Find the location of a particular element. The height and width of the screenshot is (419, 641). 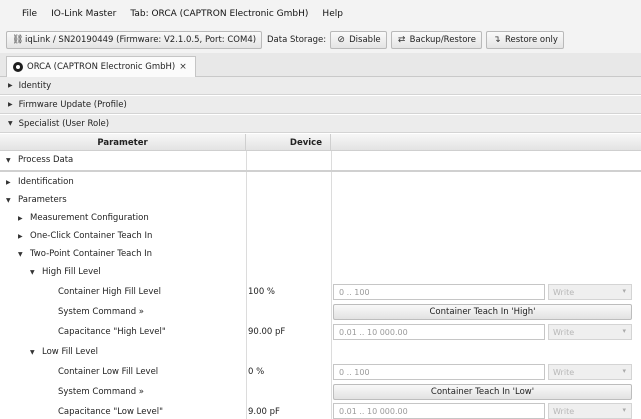

measurement-config-label: Measurement Configuration is located at coordinates (89, 218).